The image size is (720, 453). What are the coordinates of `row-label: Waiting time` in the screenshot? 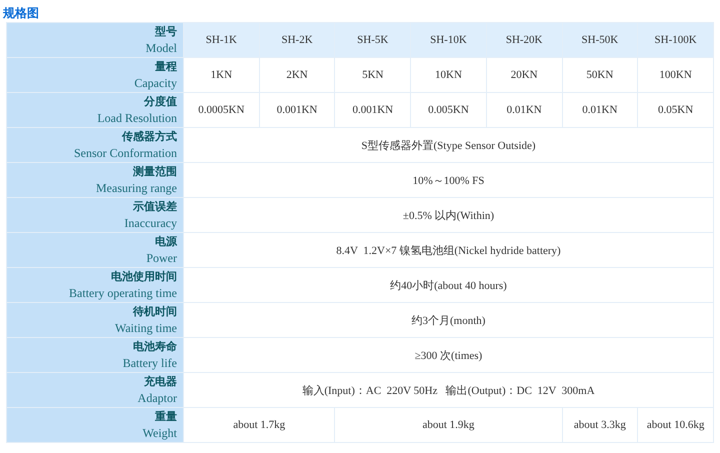 It's located at (145, 328).